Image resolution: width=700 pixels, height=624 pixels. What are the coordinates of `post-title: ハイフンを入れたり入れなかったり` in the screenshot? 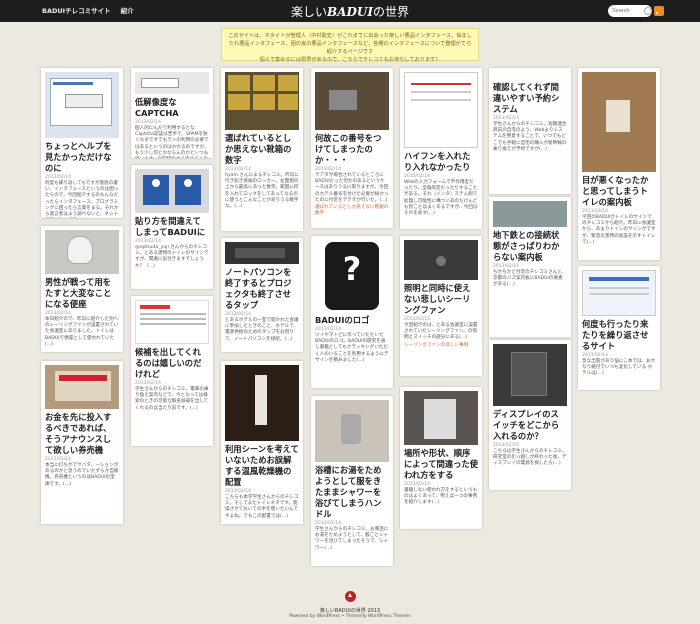 It's located at (441, 162).